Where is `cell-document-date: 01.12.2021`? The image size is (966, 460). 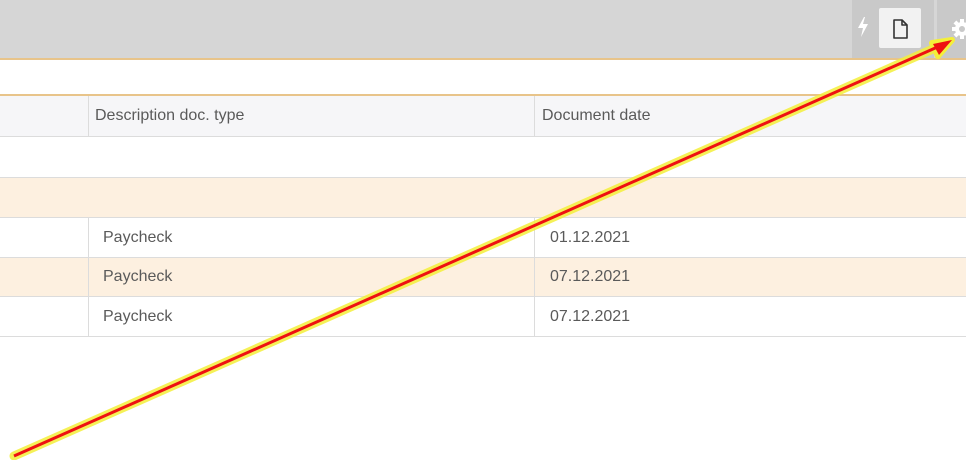
cell-document-date: 01.12.2021 is located at coordinates (590, 237).